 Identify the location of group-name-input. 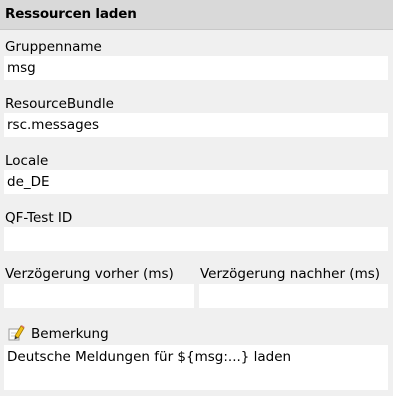
(196, 68).